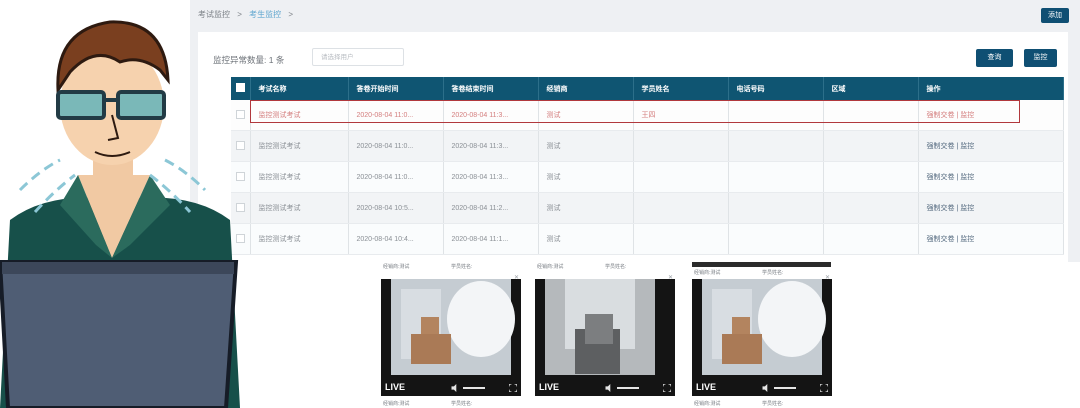  I want to click on highlight-box, so click(635, 111).